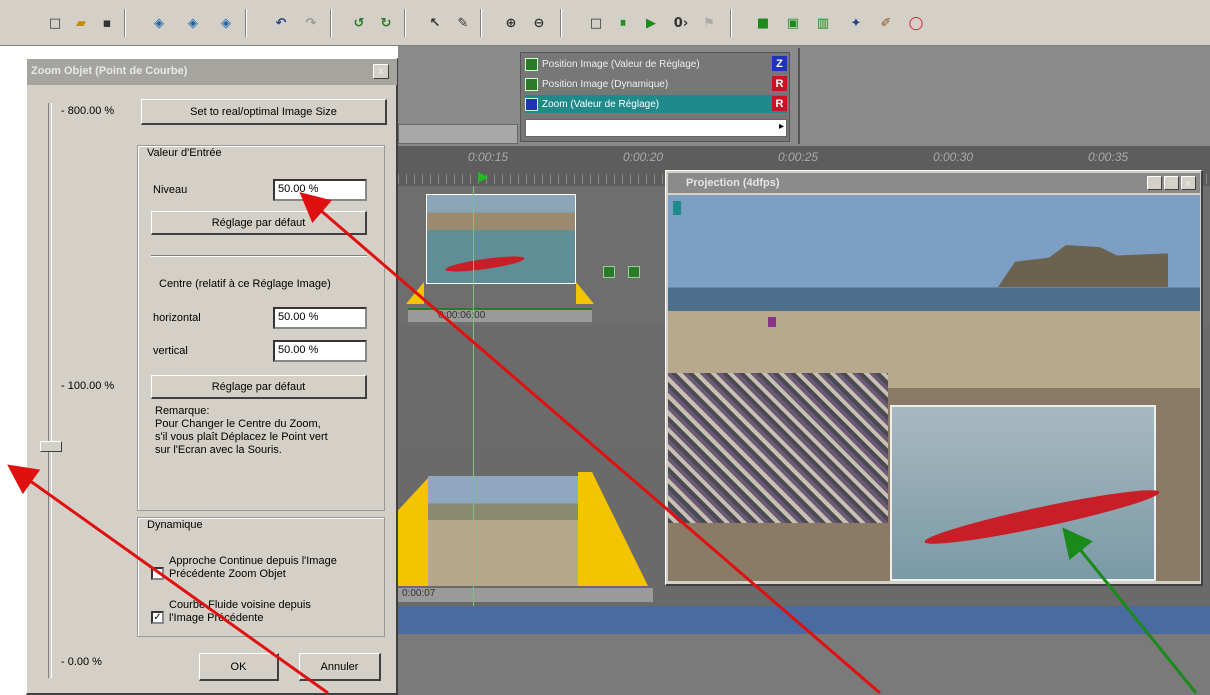  I want to click on object-copy-icon: ◈, so click(226, 23).